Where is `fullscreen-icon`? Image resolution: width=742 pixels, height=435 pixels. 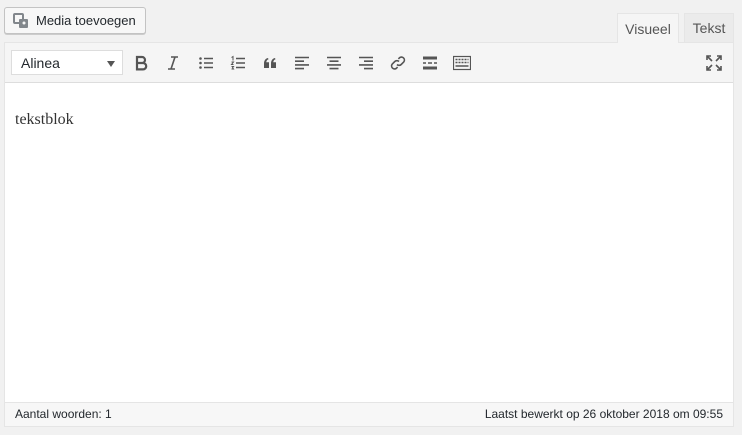
fullscreen-icon is located at coordinates (714, 63).